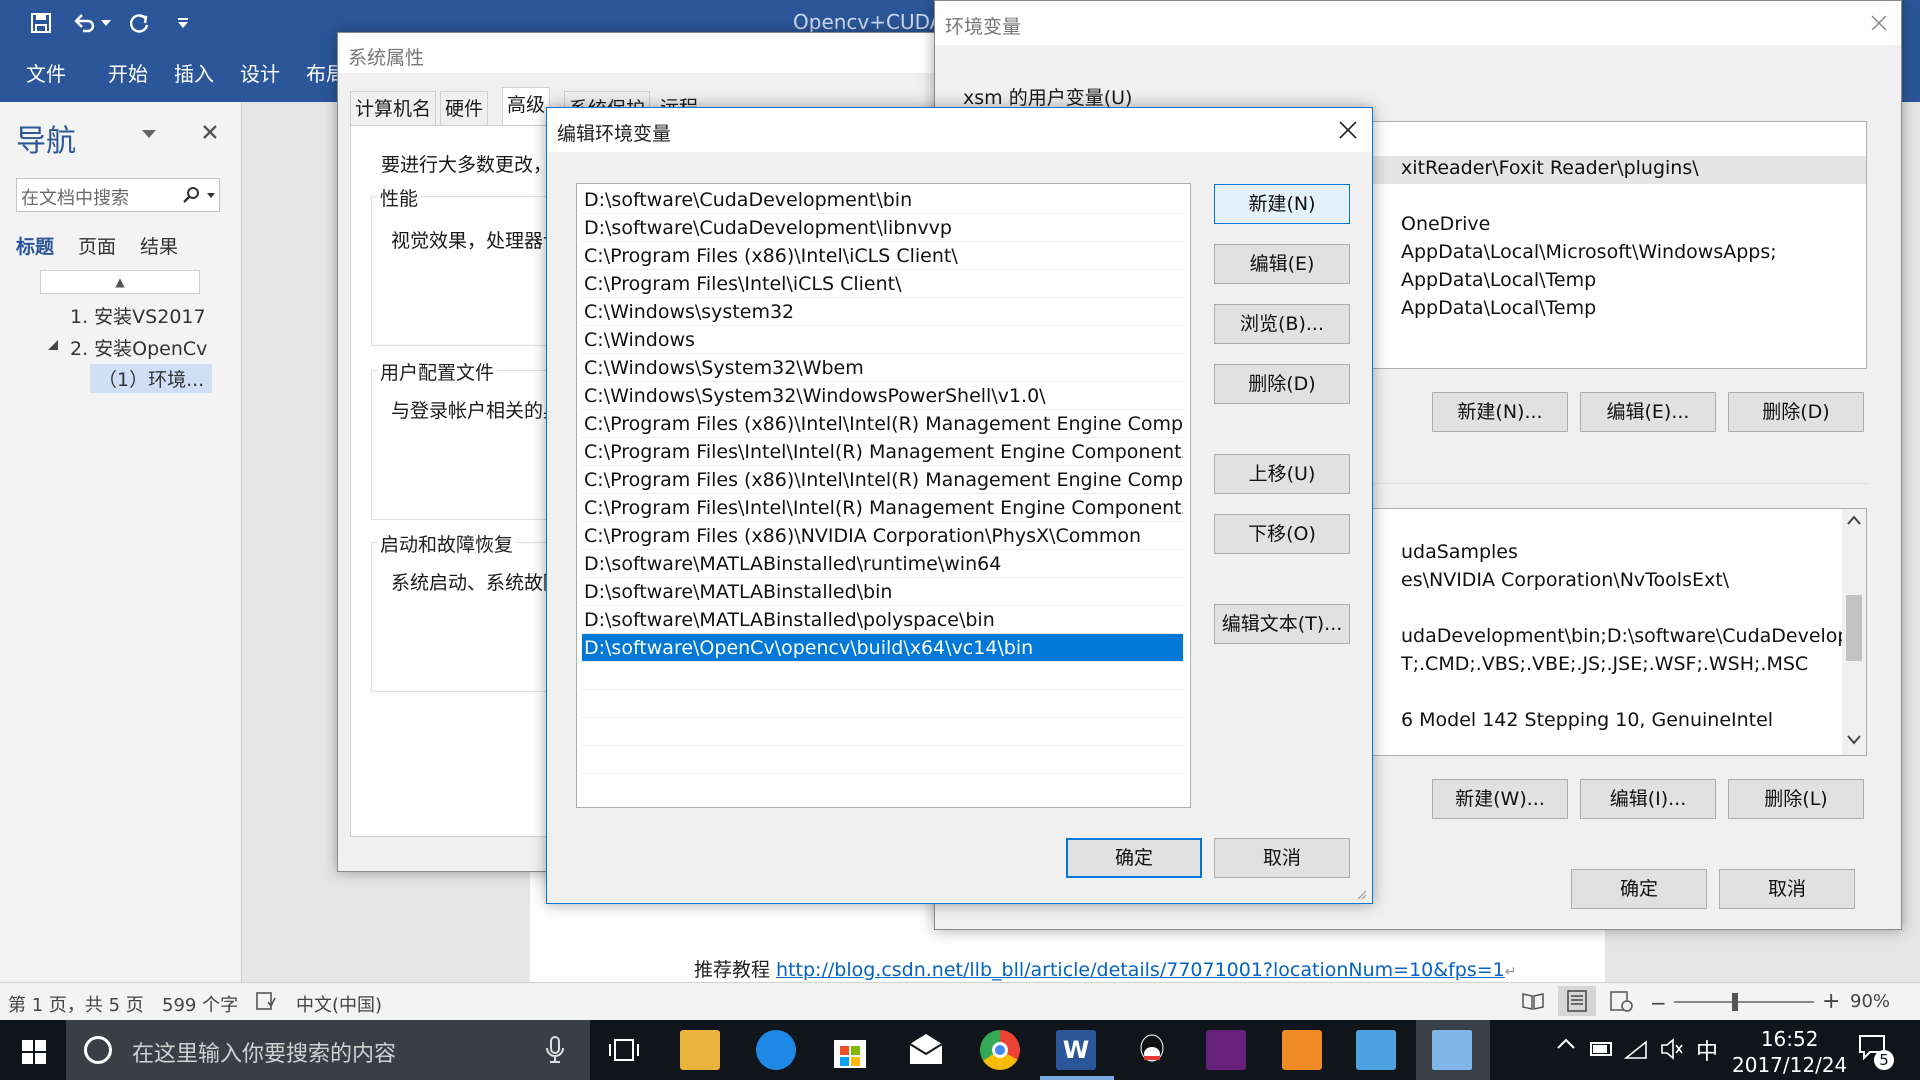 The image size is (1920, 1080). Describe the element at coordinates (1282, 858) in the screenshot. I see `cancel-button: 取消` at that location.